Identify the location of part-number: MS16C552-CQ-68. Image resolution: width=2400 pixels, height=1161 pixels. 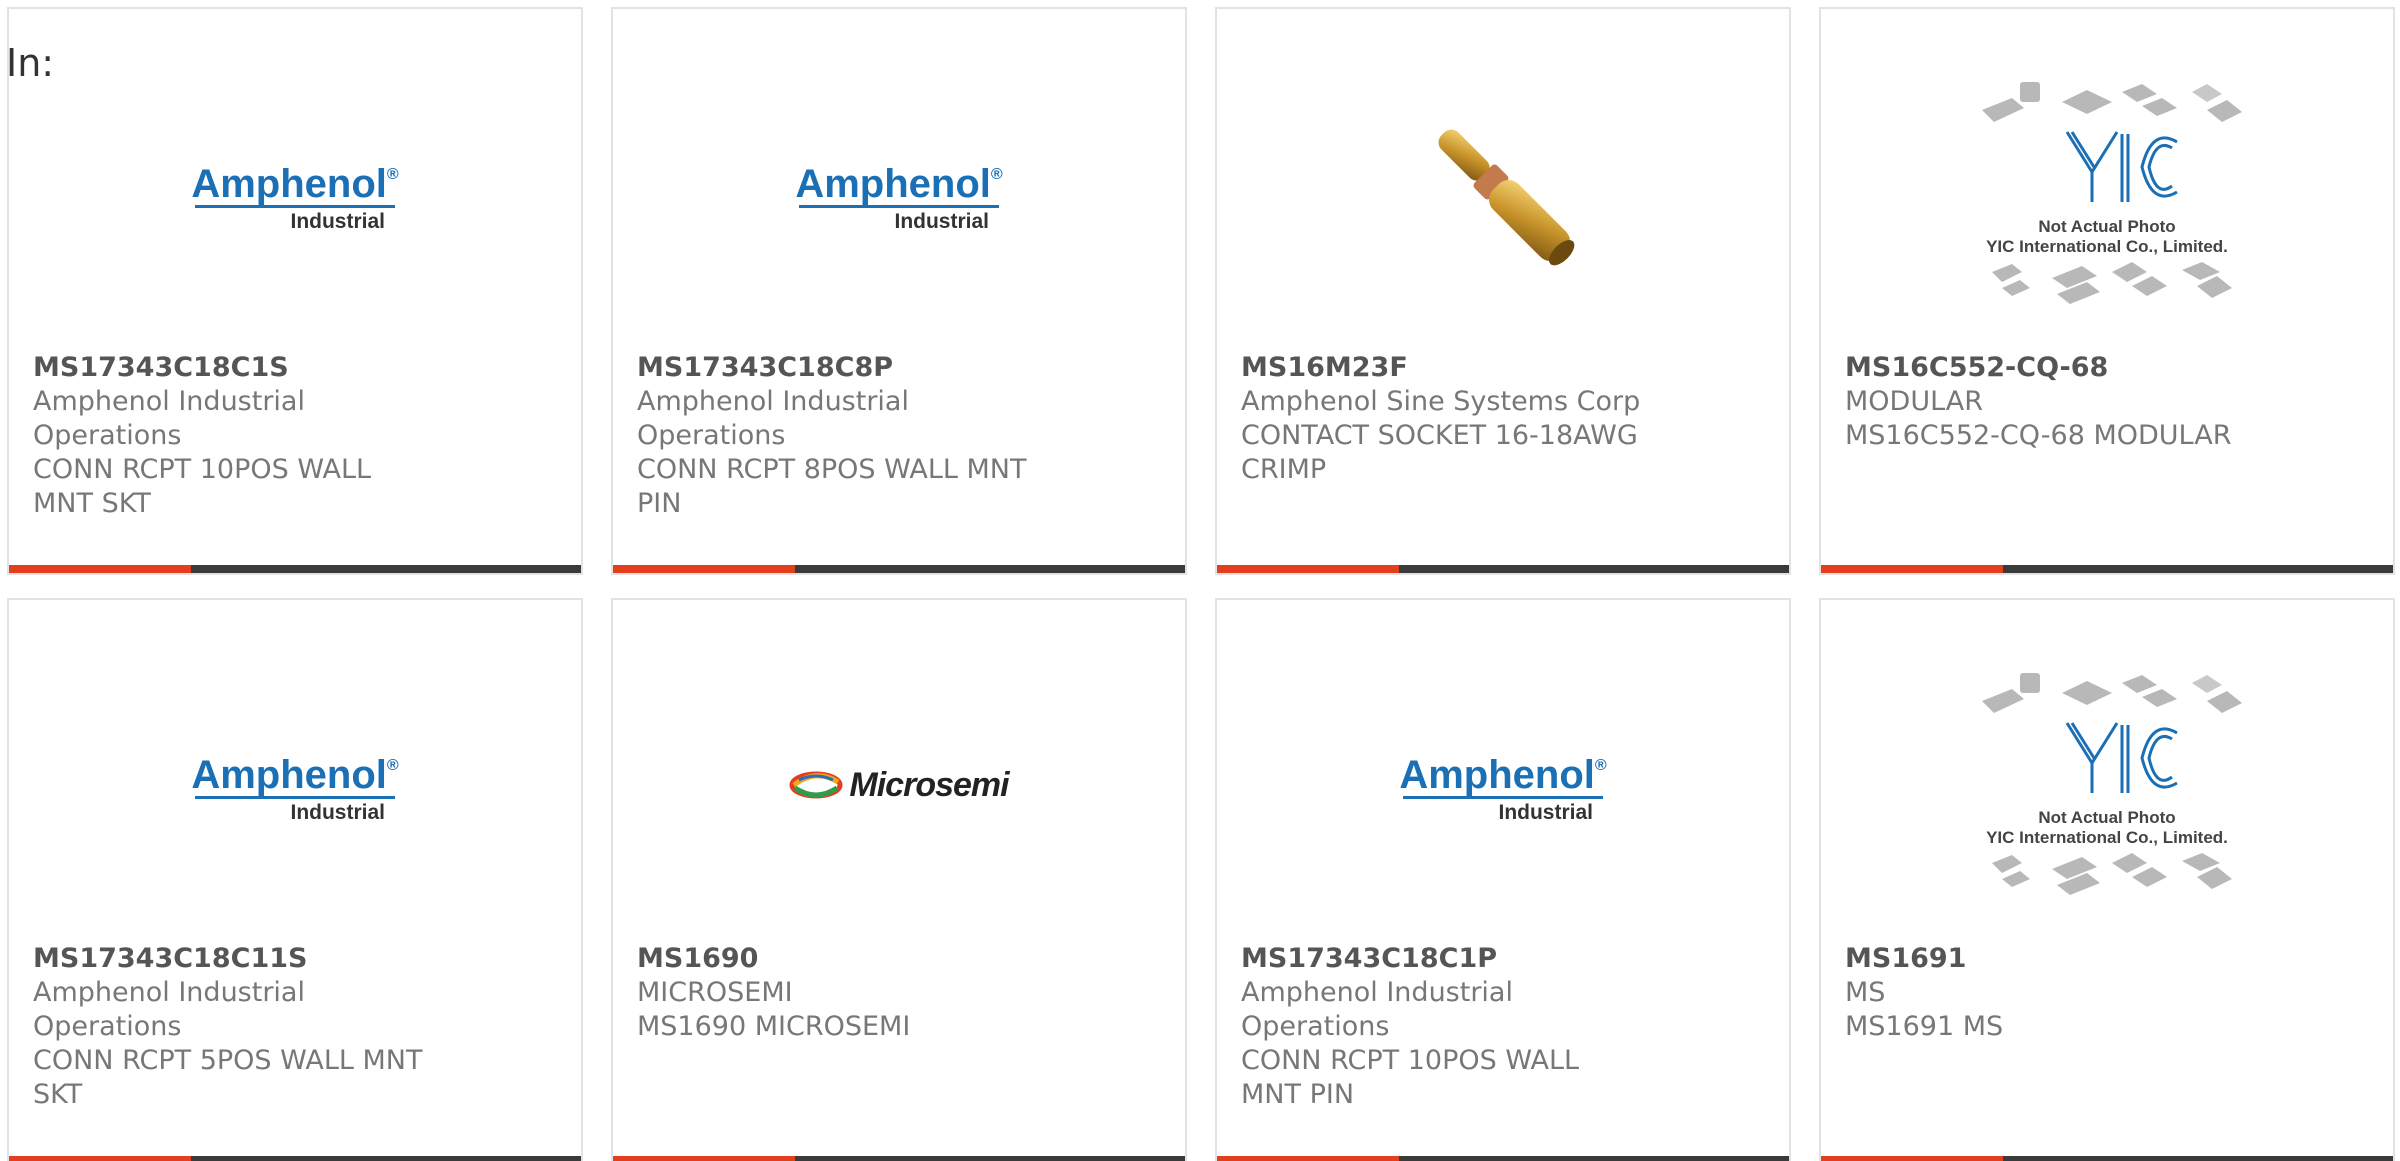
(2045, 368).